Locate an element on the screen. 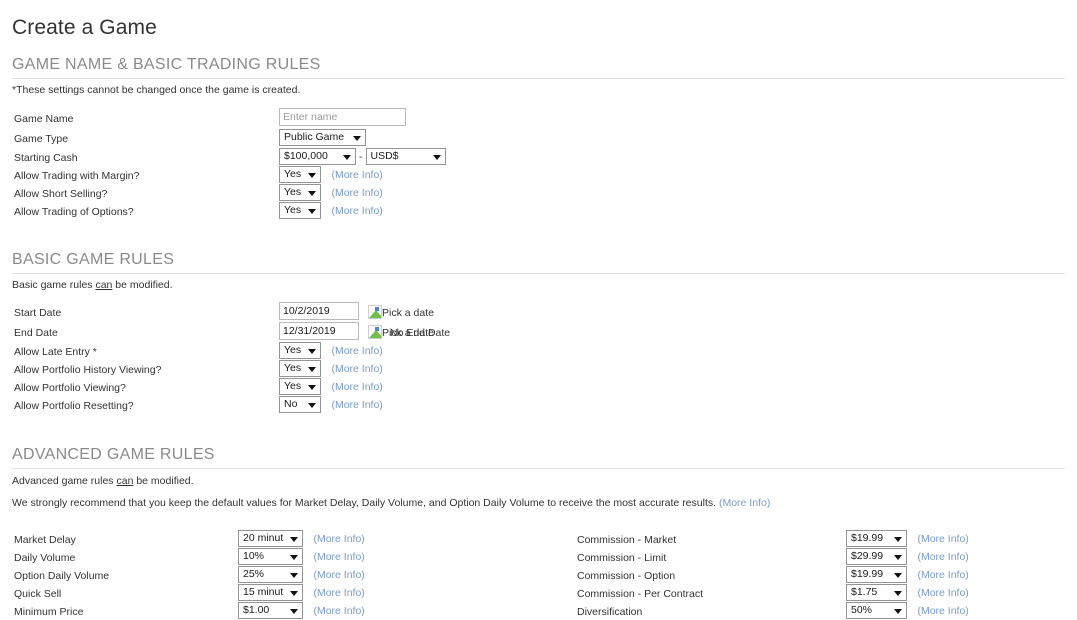 The image size is (1077, 620). more-info-allow-short-selling: (More Info) is located at coordinates (356, 193).